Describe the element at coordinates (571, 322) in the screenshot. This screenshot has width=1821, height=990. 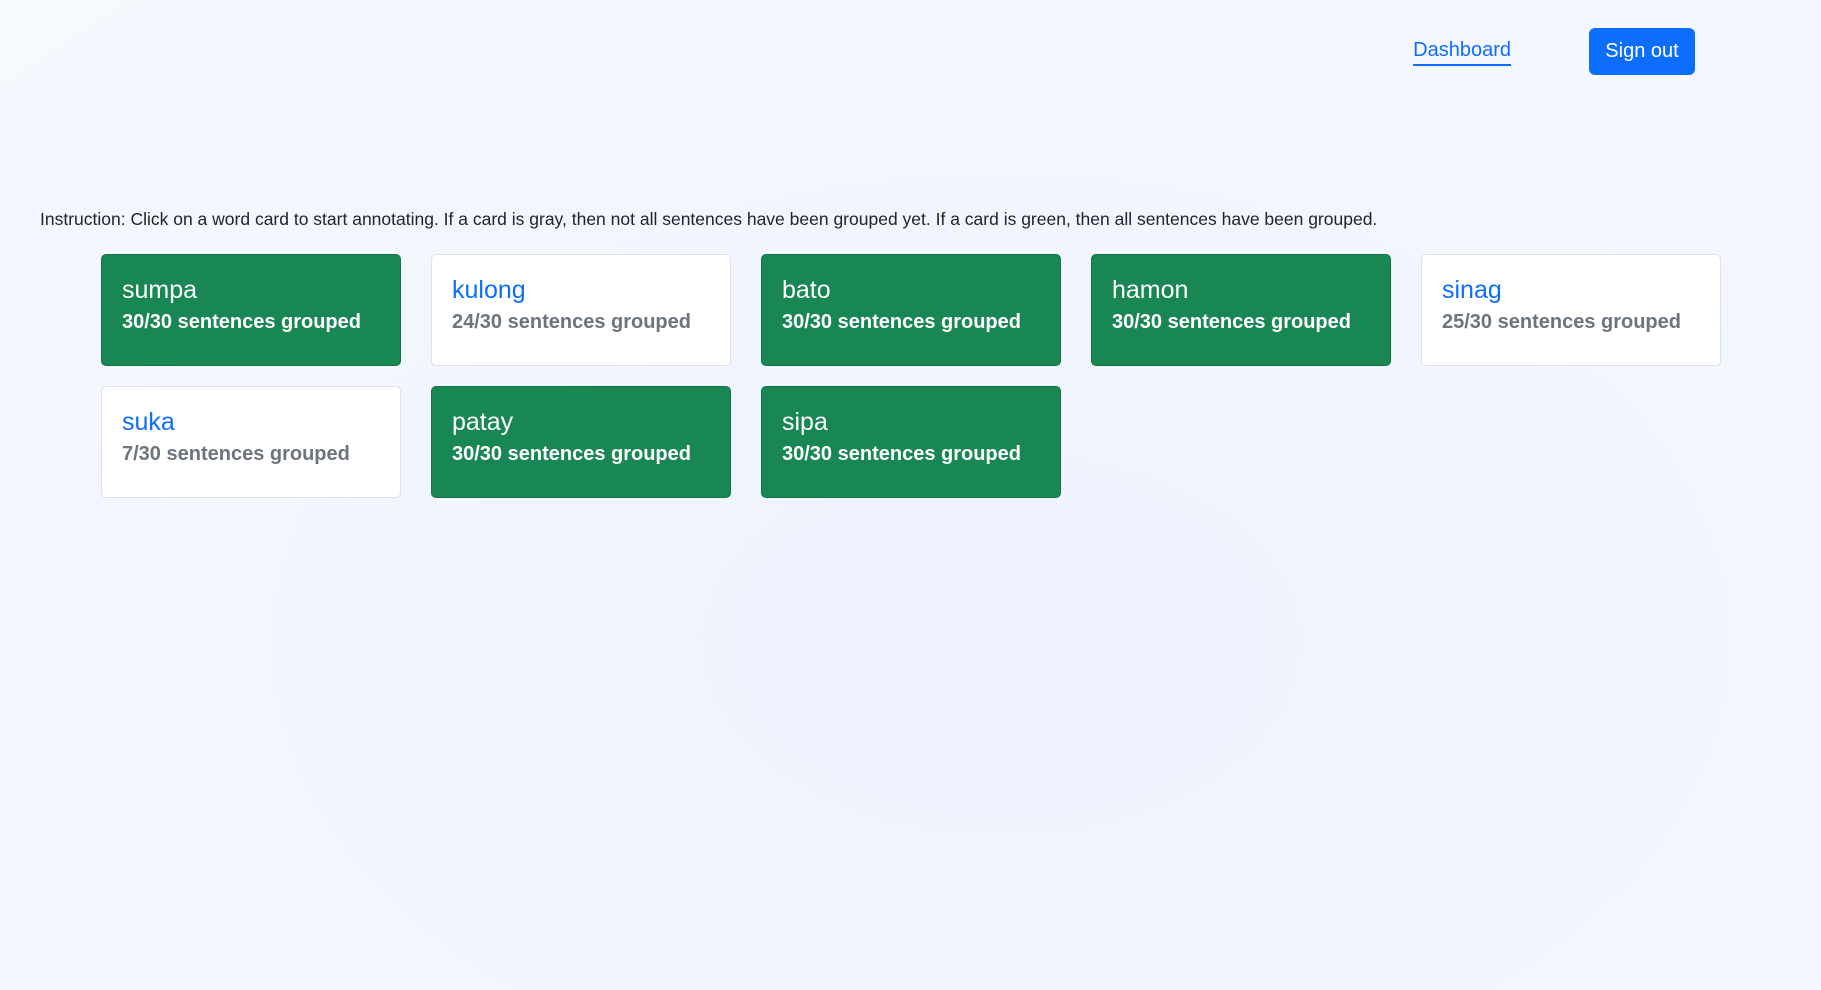
I see `word-card-progress: 24/30 sentences grouped` at that location.